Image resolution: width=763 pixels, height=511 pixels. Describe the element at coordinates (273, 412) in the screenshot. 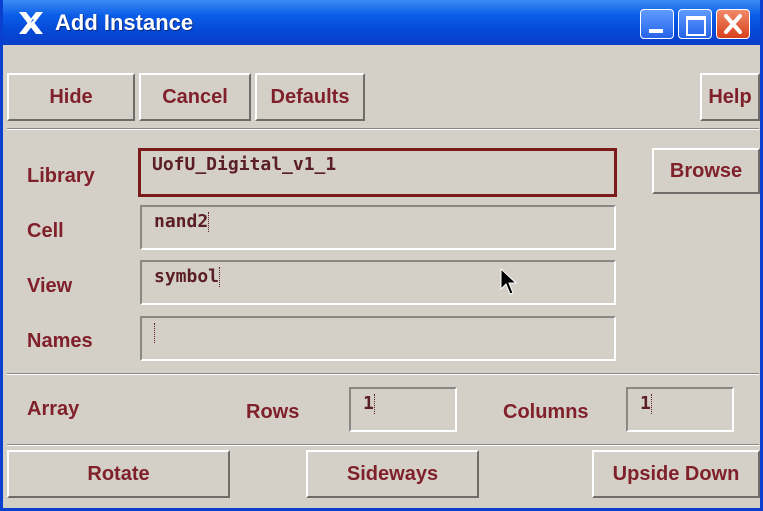

I see `rows-label: Rows` at that location.